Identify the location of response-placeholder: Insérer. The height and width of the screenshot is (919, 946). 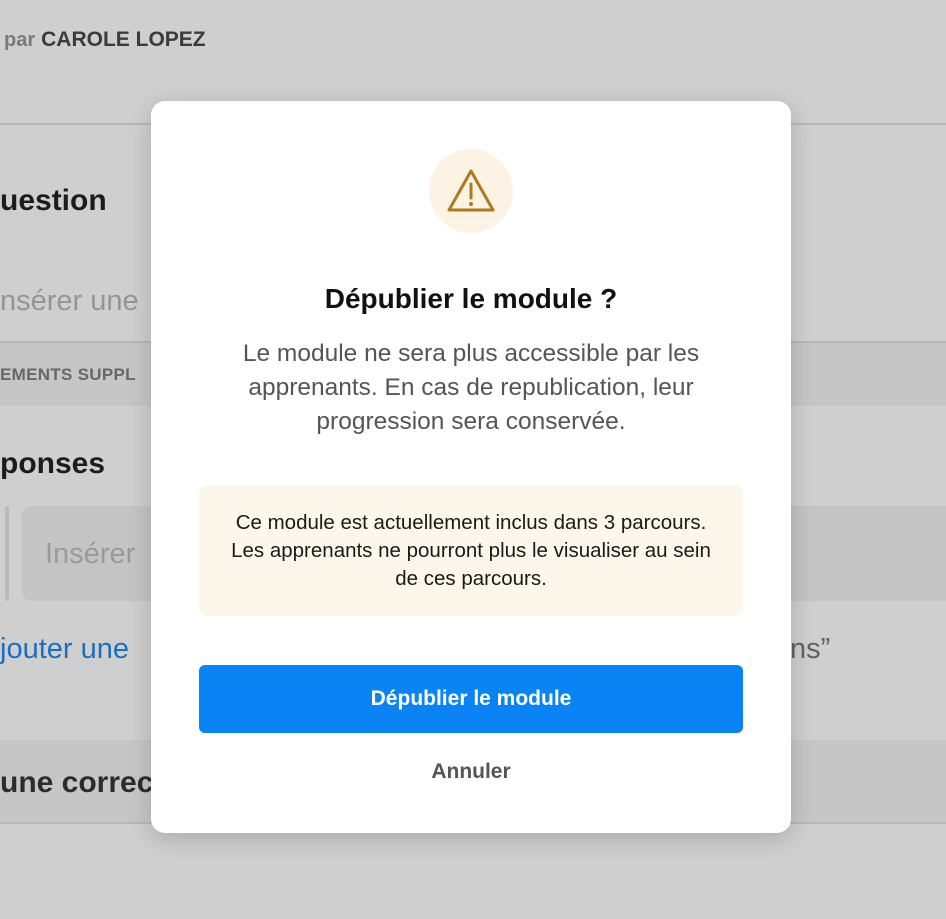
(90, 554).